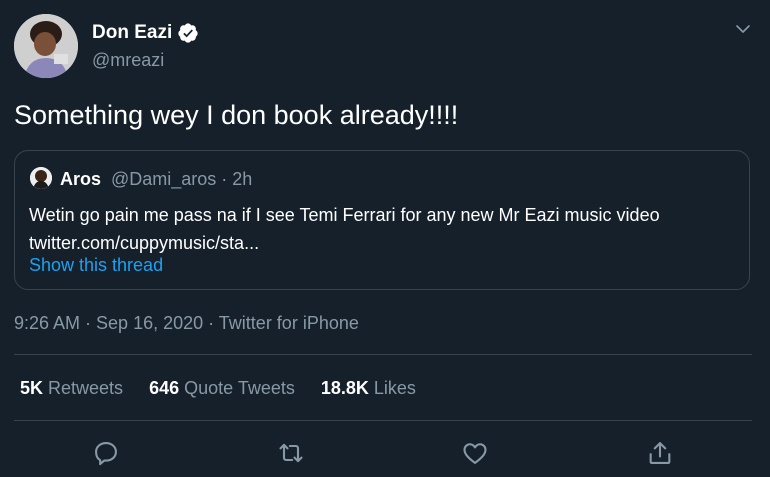 This screenshot has height=477, width=770. I want to click on quote-tweets-stat: 646 Quote Tweets, so click(222, 388).